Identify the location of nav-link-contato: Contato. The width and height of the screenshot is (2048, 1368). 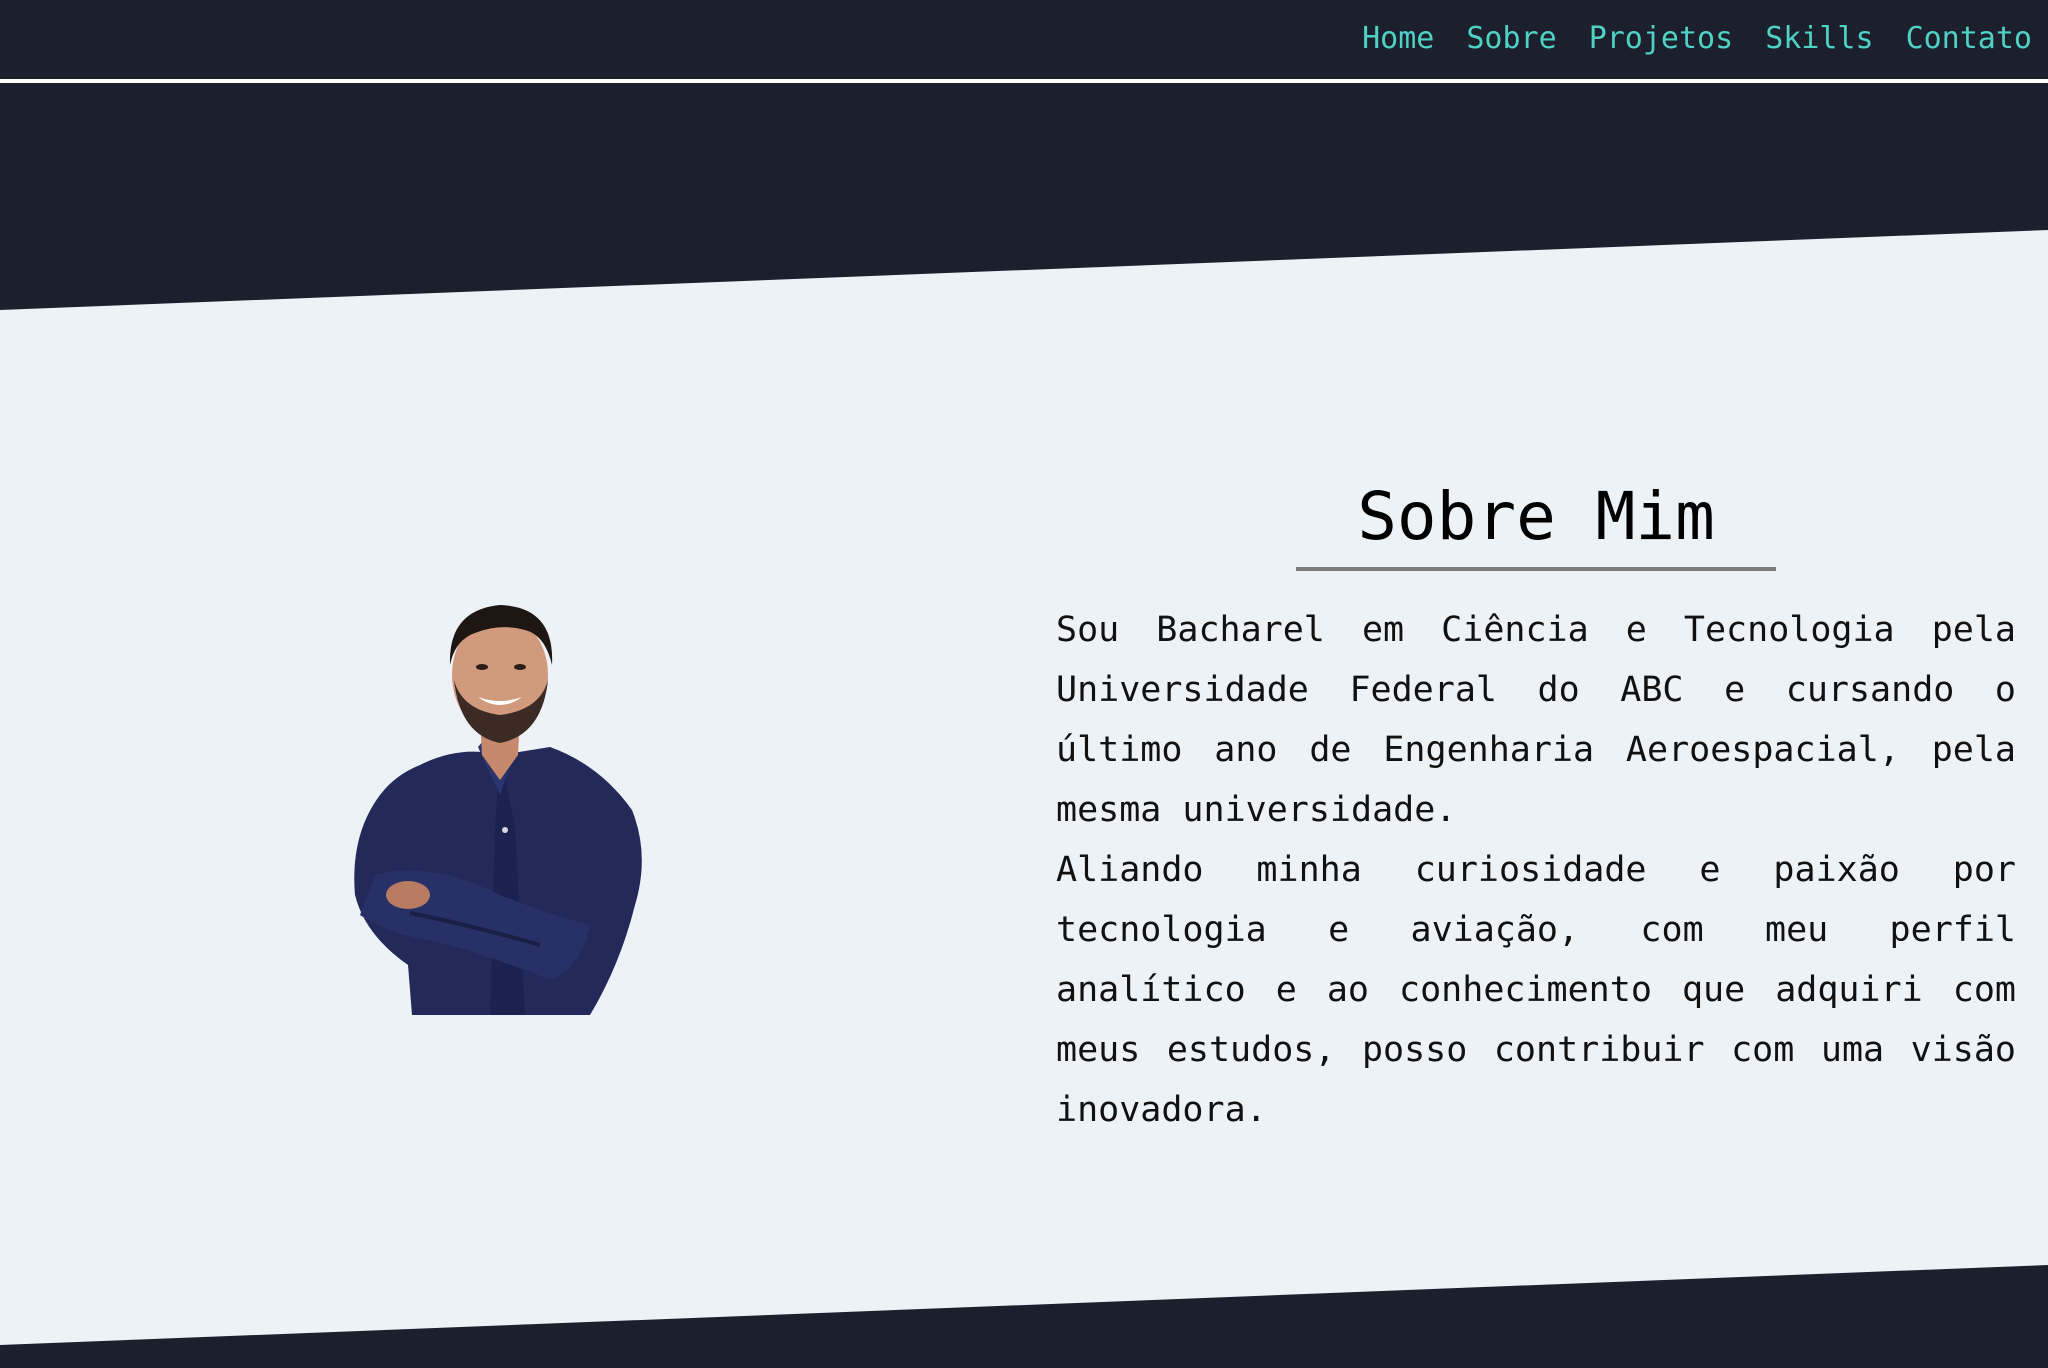
(1969, 38).